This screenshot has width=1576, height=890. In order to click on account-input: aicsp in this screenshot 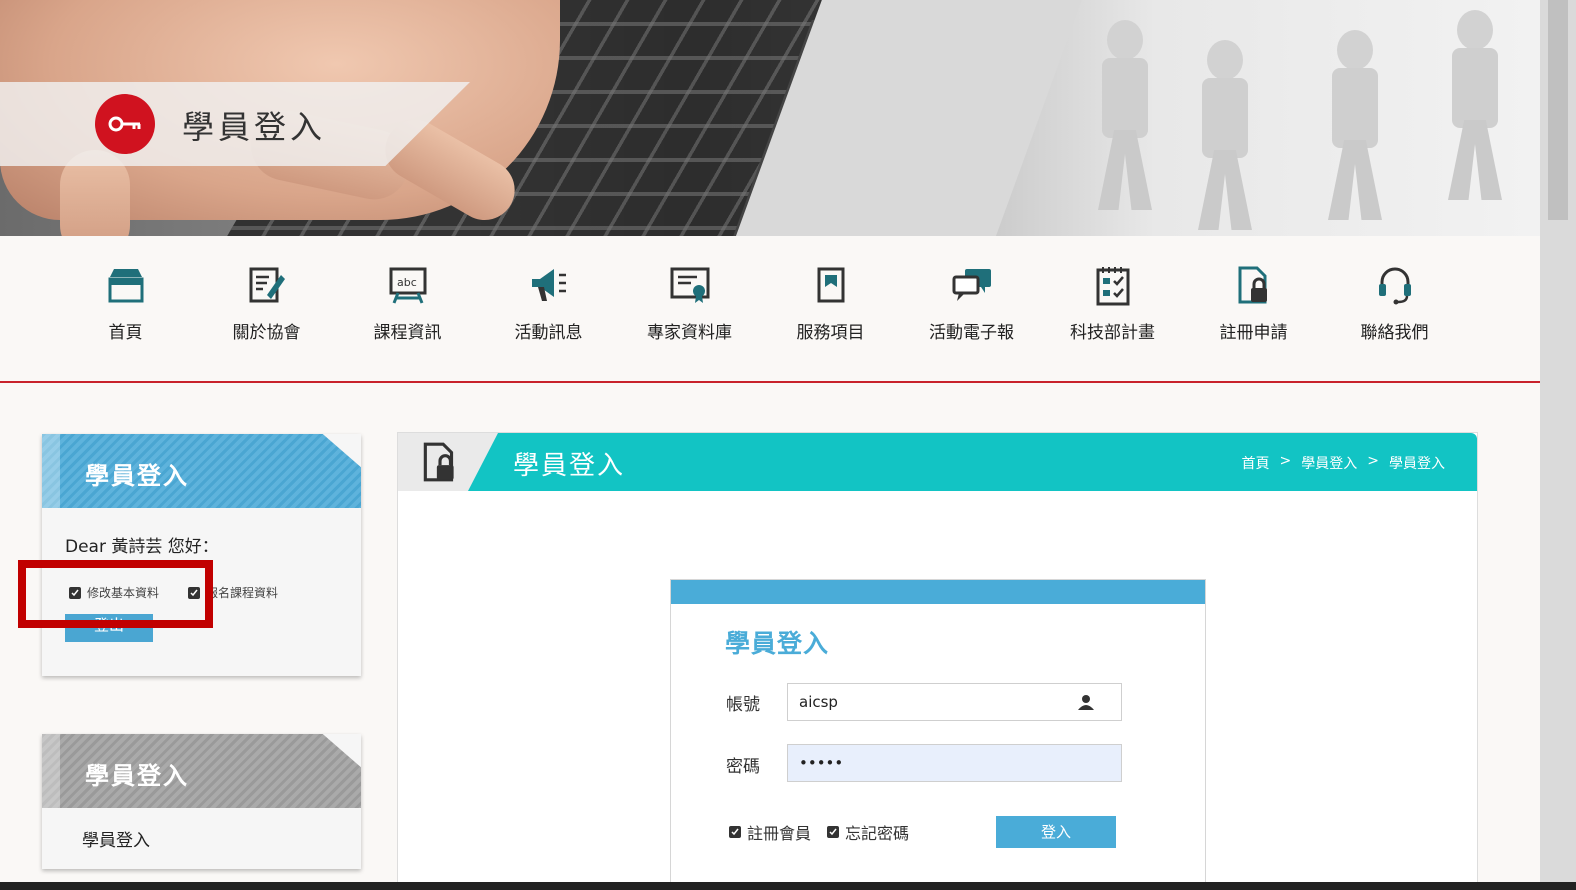, I will do `click(954, 702)`.